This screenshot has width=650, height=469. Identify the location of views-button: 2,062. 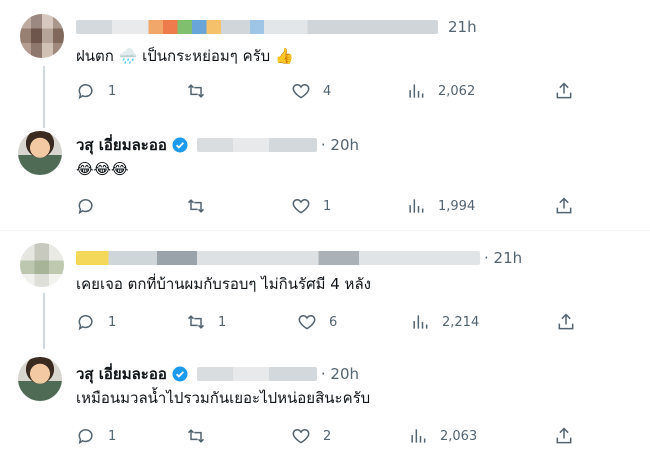
(440, 91).